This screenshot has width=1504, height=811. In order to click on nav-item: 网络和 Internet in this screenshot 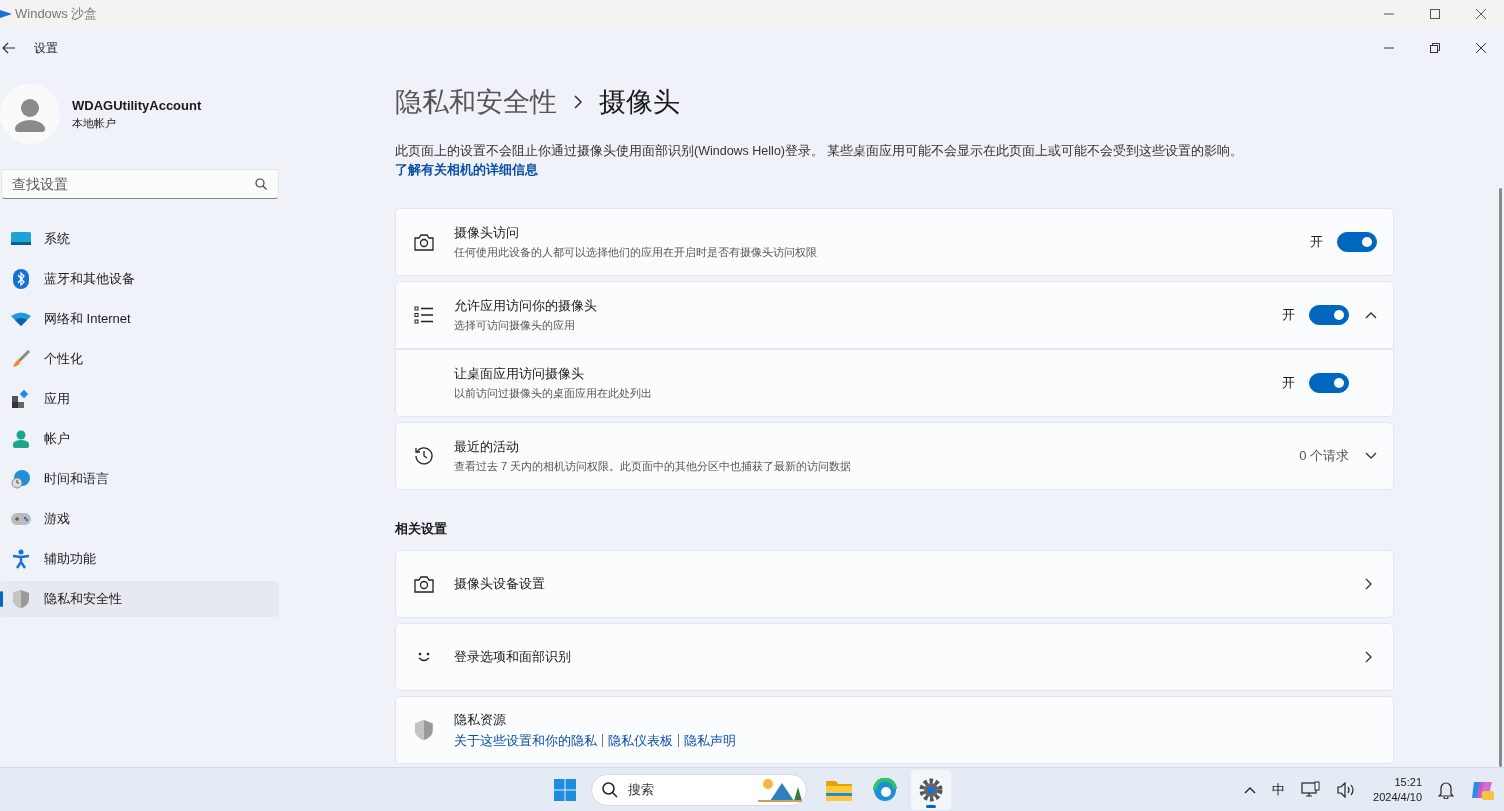, I will do `click(139, 319)`.